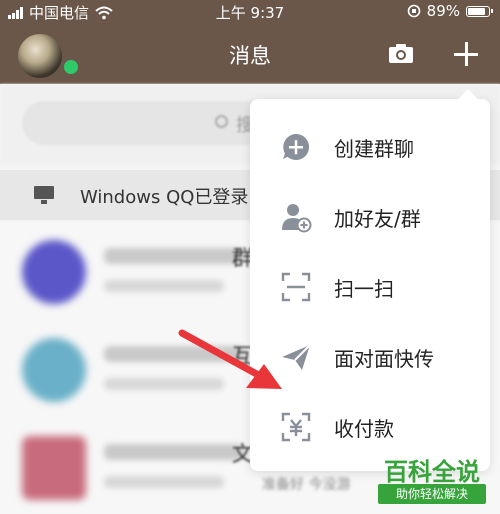 This screenshot has height=514, width=500. I want to click on plus-menu-button, so click(466, 54).